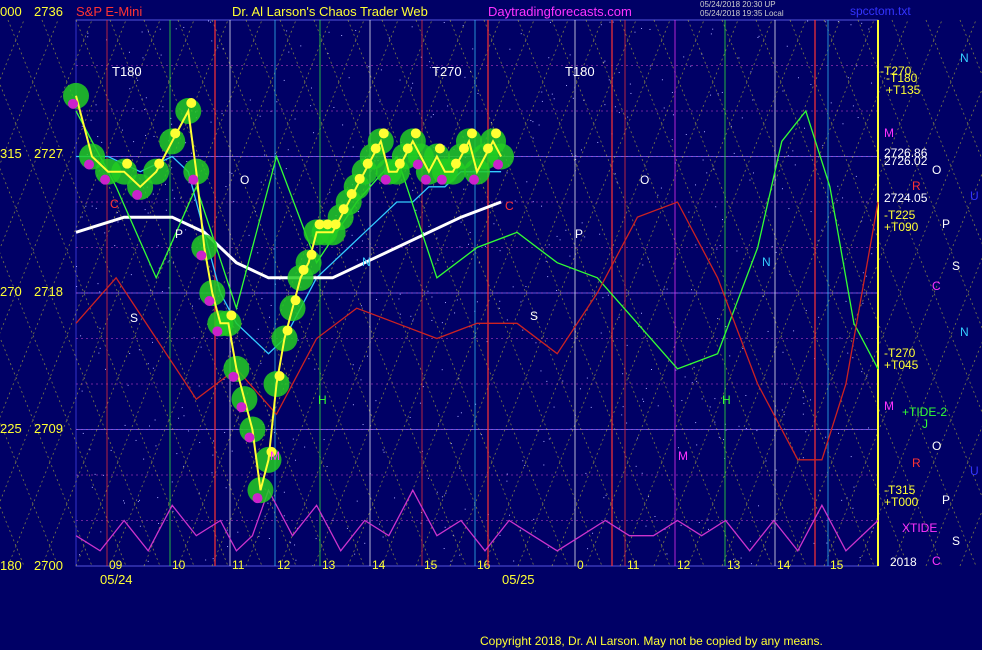  I want to click on chart-letter-8: P, so click(579, 234).